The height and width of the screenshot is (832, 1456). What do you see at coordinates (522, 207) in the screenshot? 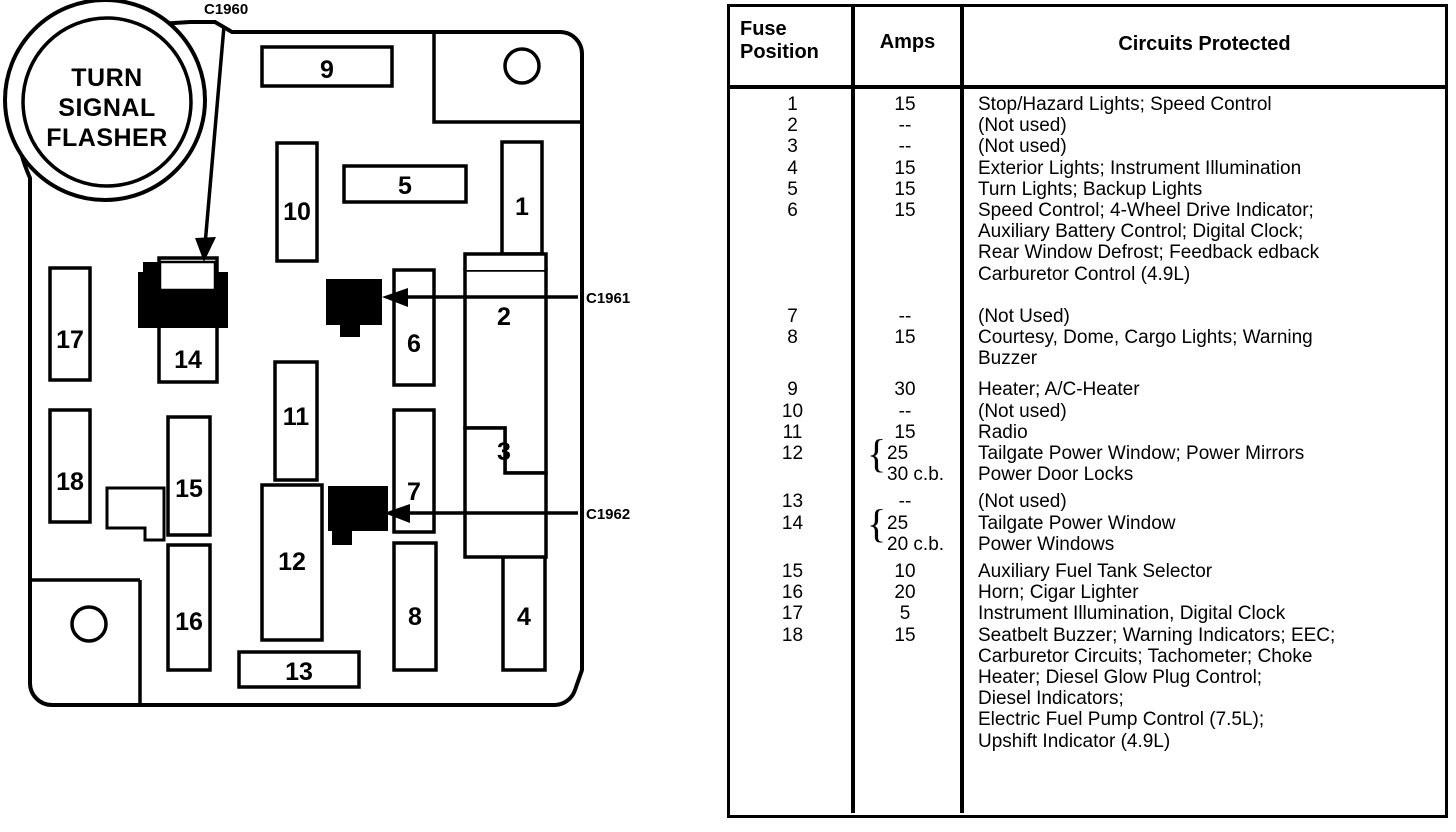
I see `fuse-slot-1-label: 1` at bounding box center [522, 207].